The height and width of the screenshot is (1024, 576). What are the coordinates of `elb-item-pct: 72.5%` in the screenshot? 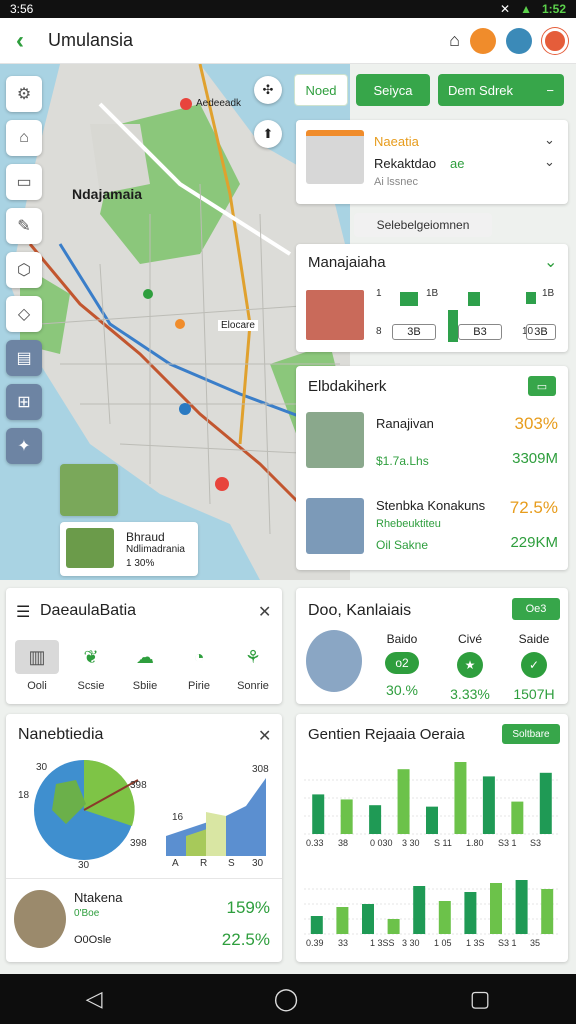 It's located at (533, 507).